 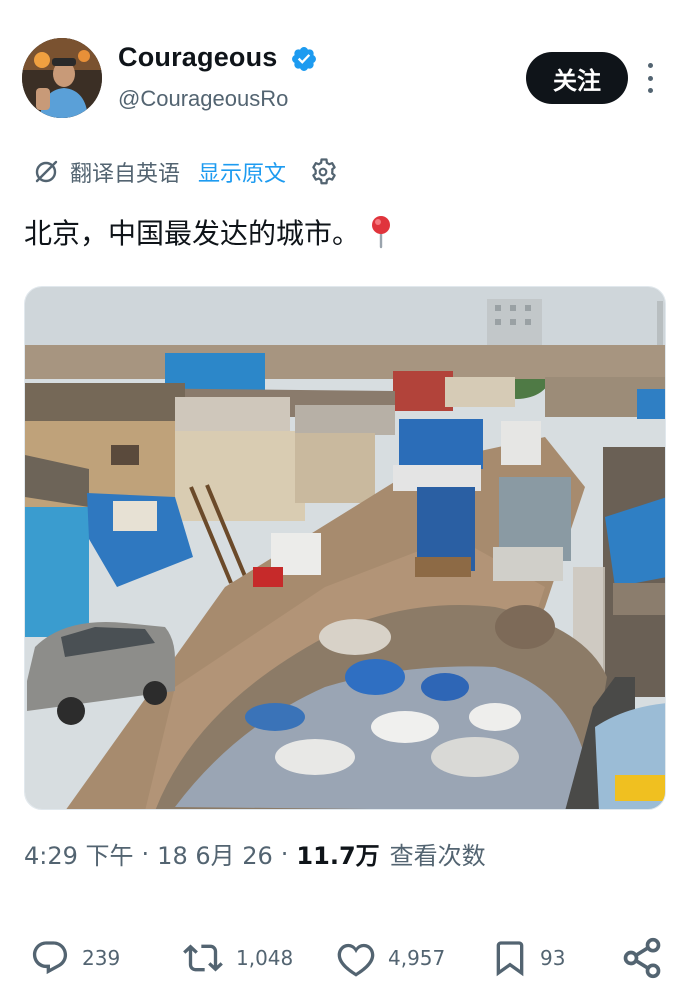 What do you see at coordinates (553, 958) in the screenshot?
I see `bookmark-count: 93` at bounding box center [553, 958].